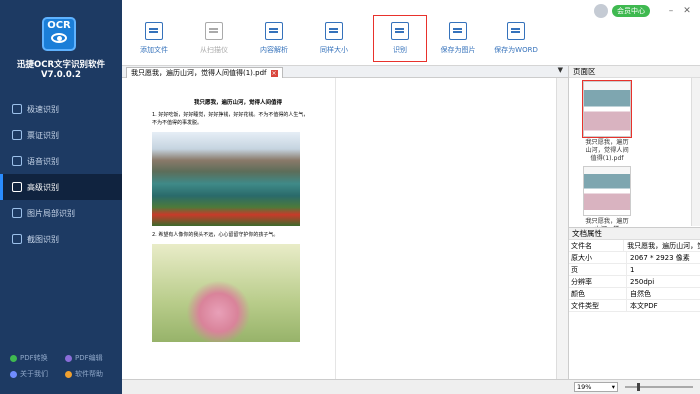  What do you see at coordinates (61, 161) in the screenshot?
I see `sidebar-item-voice-ocr: 语音识别` at bounding box center [61, 161].